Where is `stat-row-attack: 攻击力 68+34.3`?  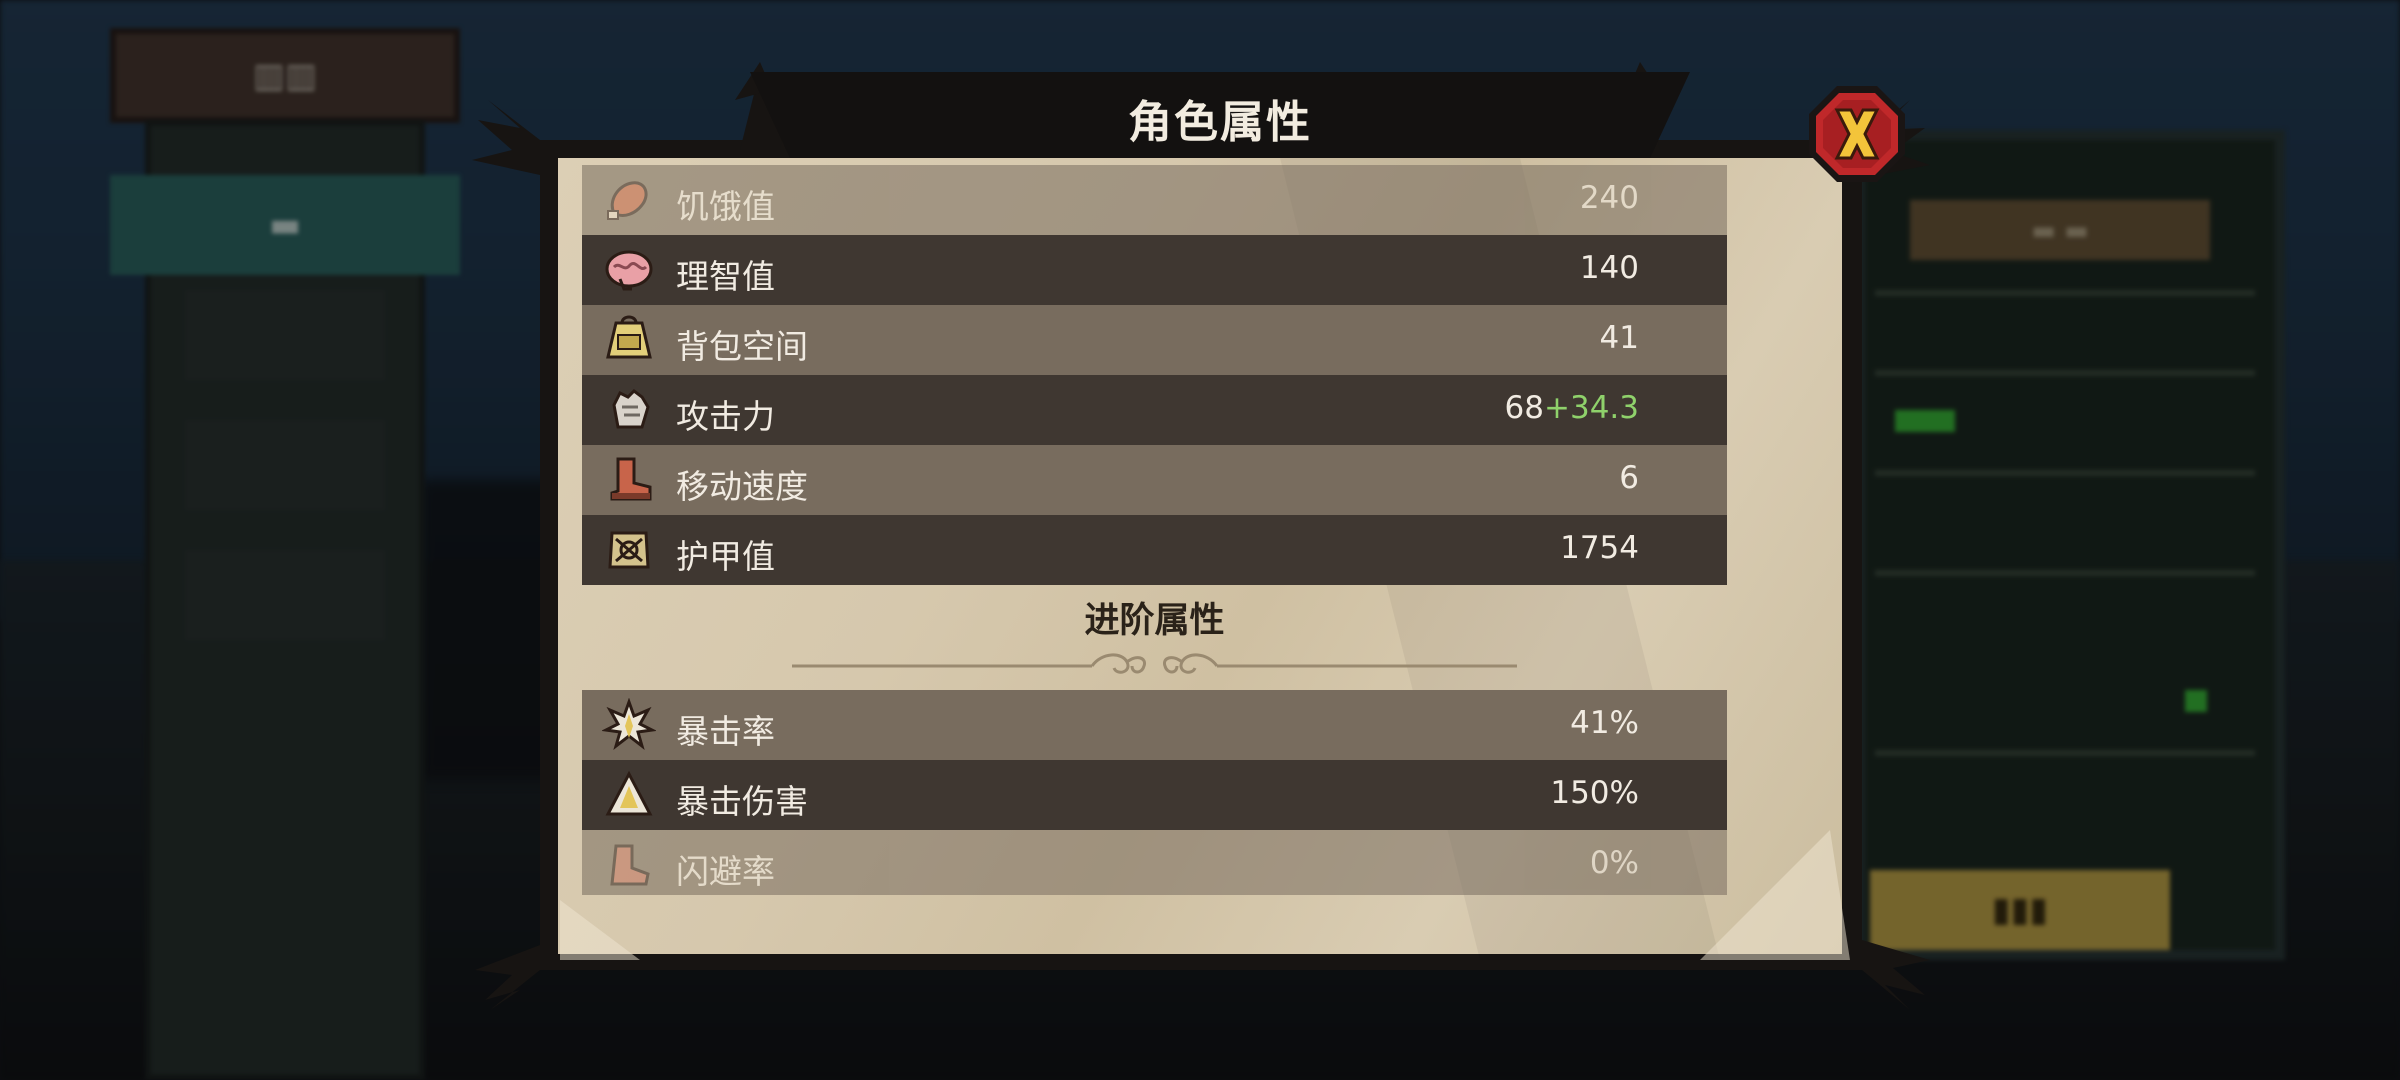
stat-row-attack: 攻击力 68+34.3 is located at coordinates (1154, 410).